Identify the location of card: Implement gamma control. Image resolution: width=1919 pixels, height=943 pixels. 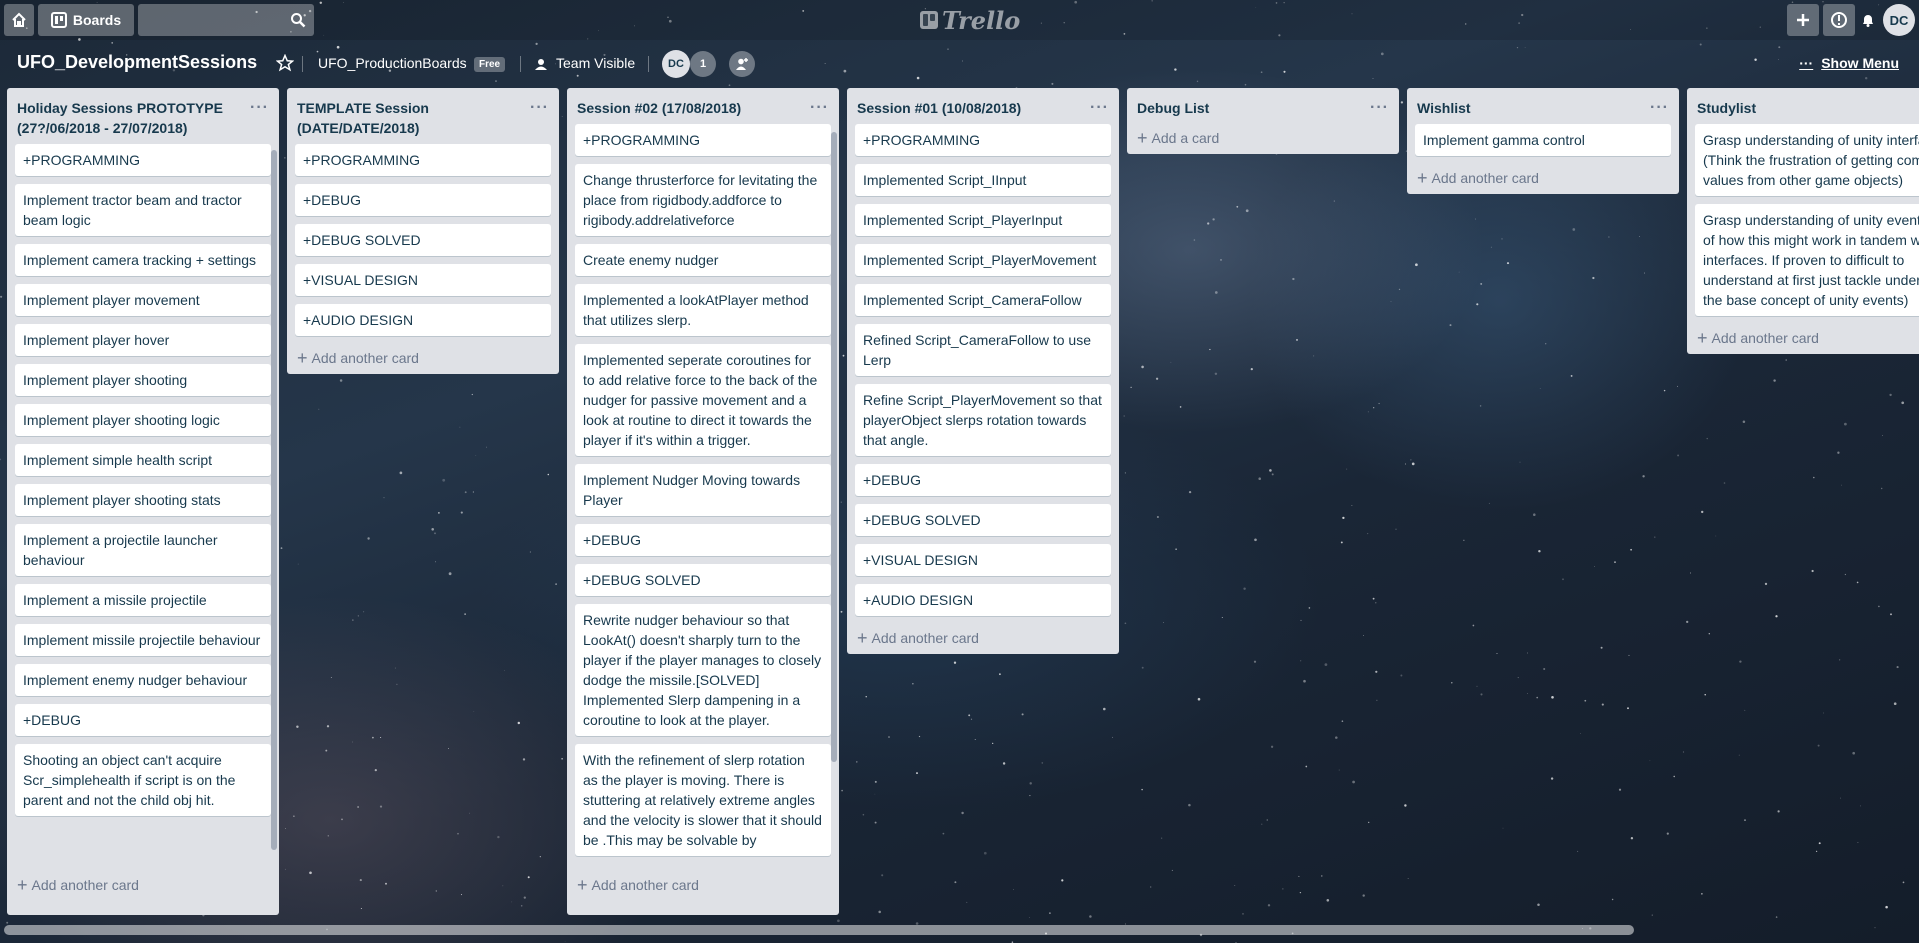
(1543, 140).